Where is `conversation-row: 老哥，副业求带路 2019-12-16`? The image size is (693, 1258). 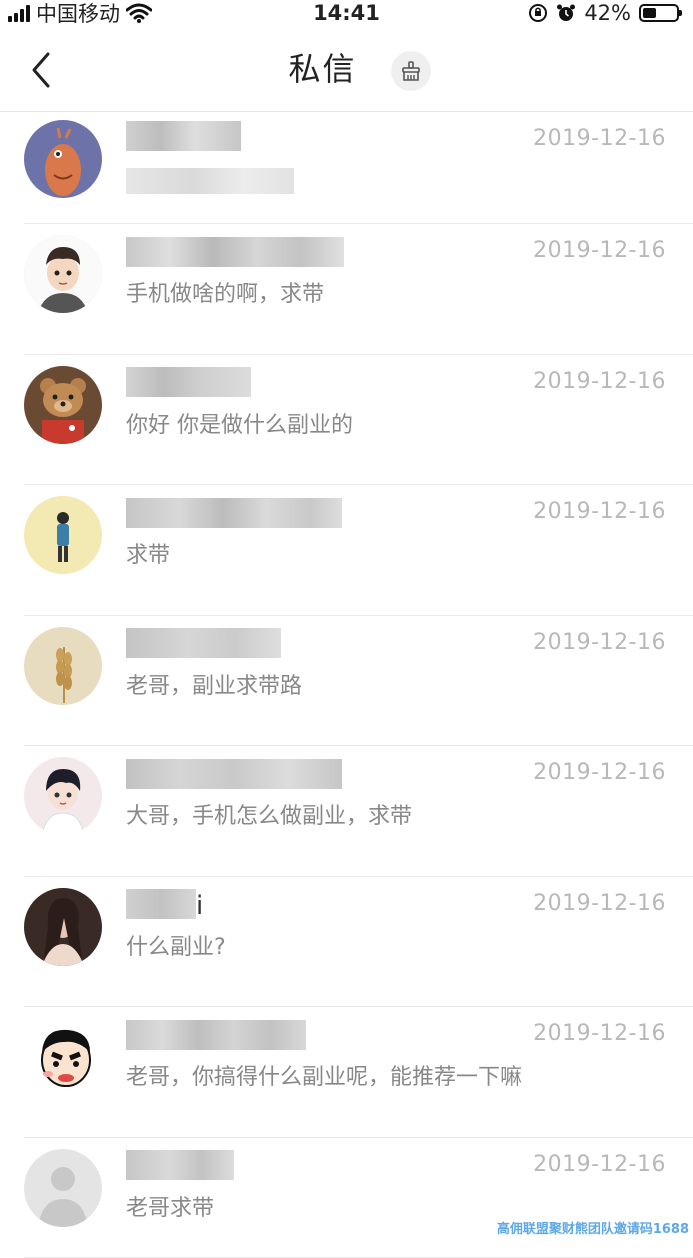 conversation-row: 老哥，副业求带路 2019-12-16 is located at coordinates (346, 681).